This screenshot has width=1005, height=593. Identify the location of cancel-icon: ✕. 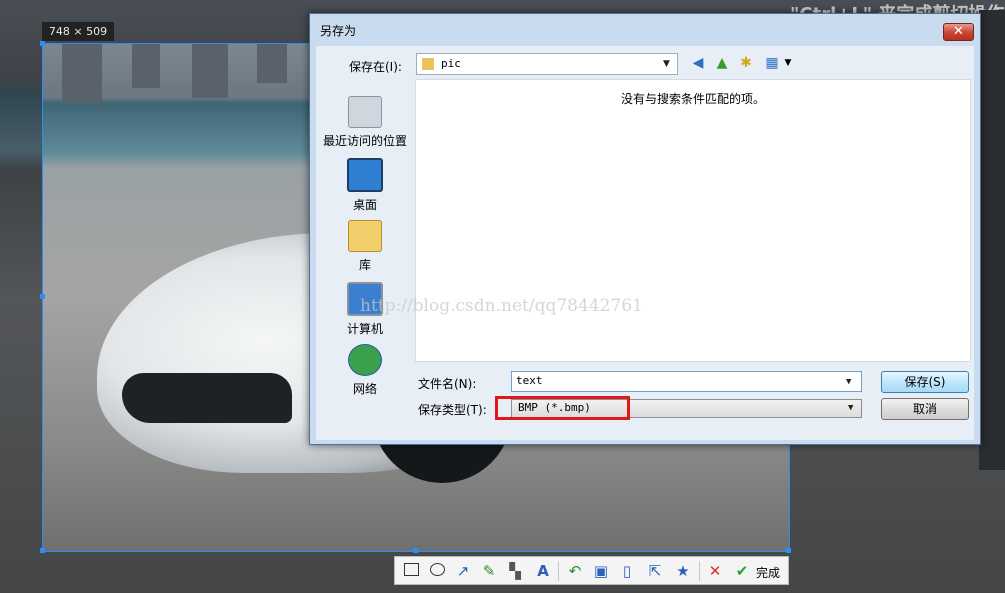
(715, 571).